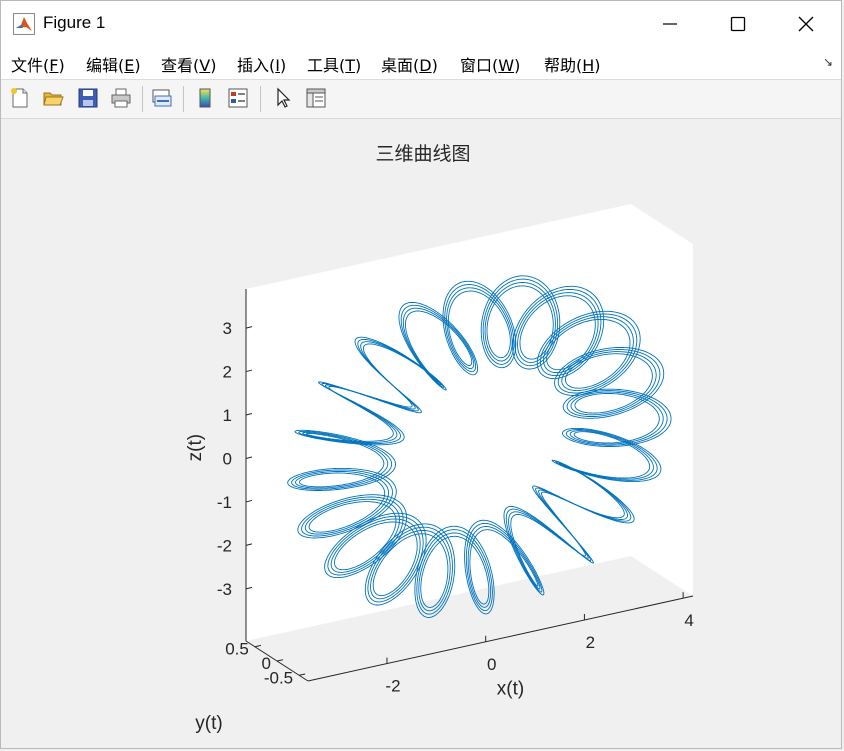  I want to click on y-tick-label: 0, so click(266, 663).